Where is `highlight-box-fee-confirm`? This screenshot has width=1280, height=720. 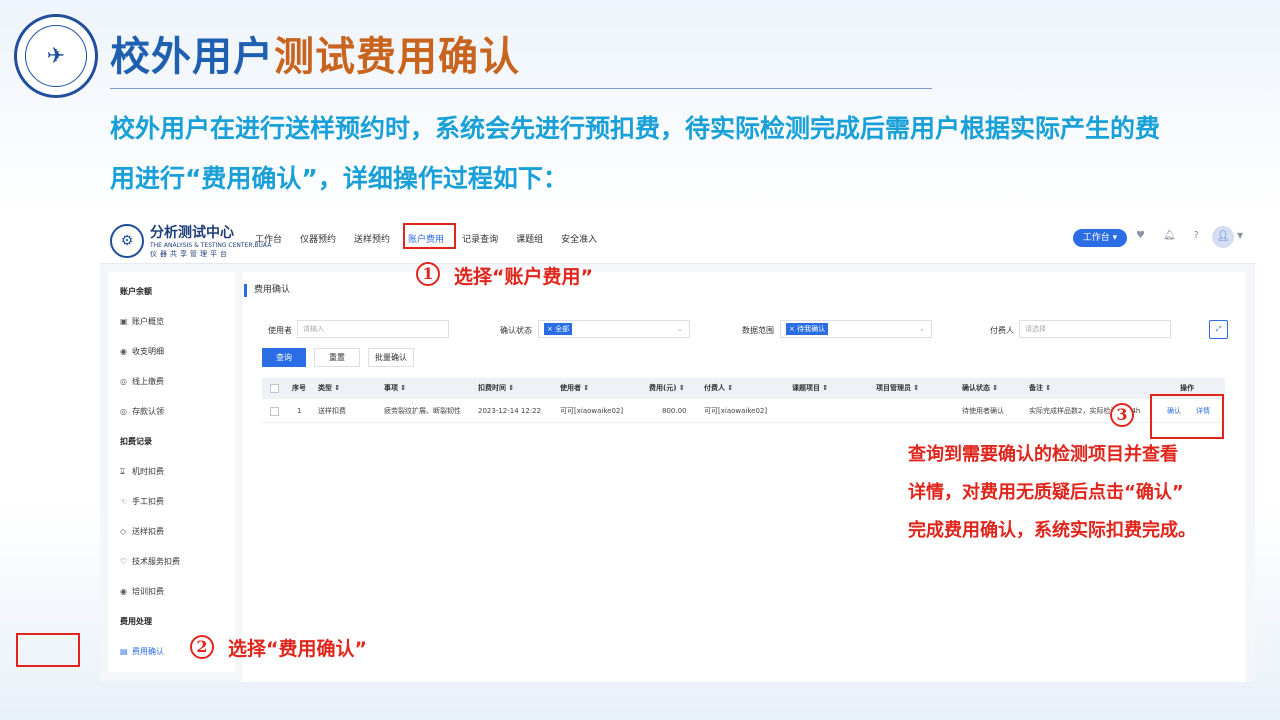 highlight-box-fee-confirm is located at coordinates (48, 650).